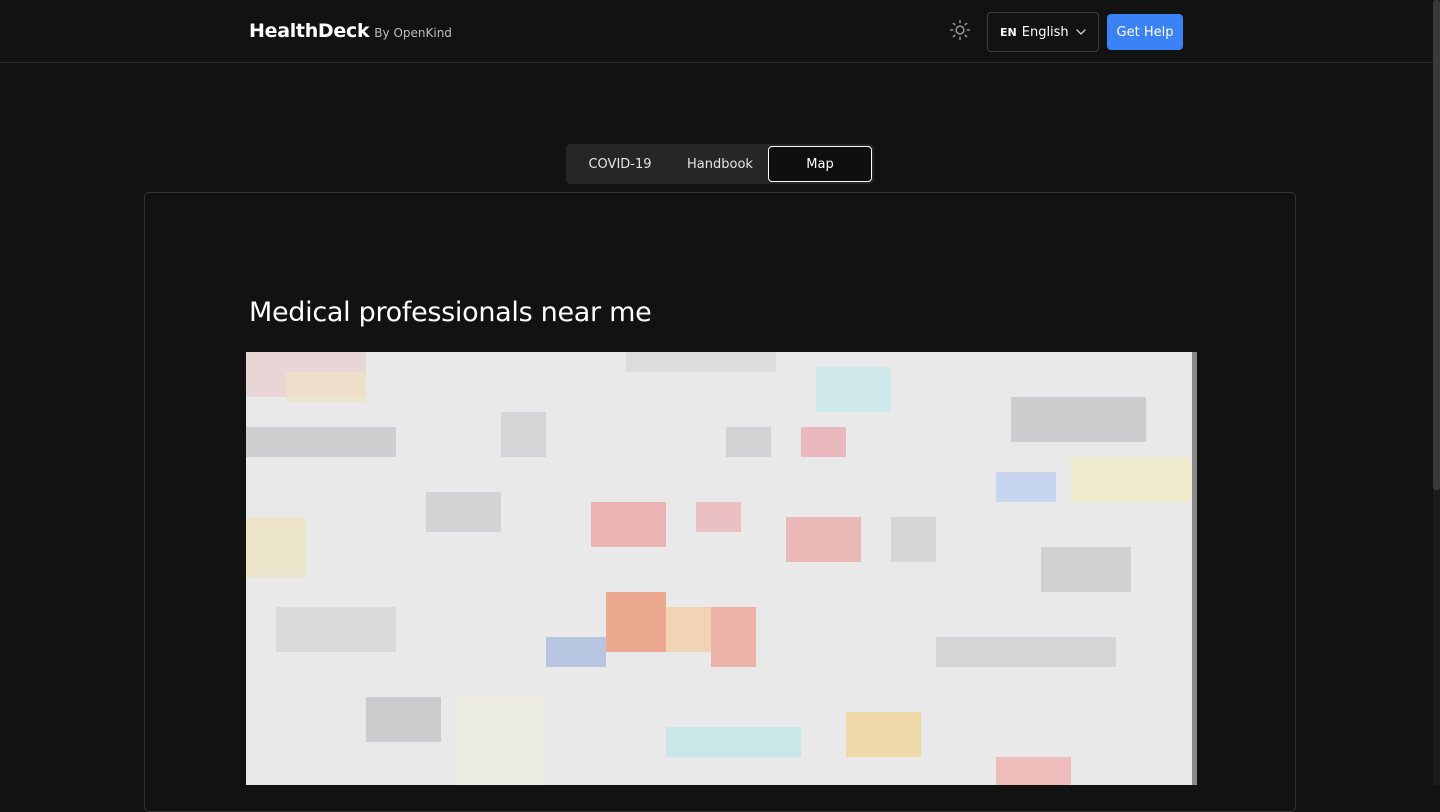 This screenshot has width=1440, height=812. I want to click on chevron-down-icon, so click(1081, 32).